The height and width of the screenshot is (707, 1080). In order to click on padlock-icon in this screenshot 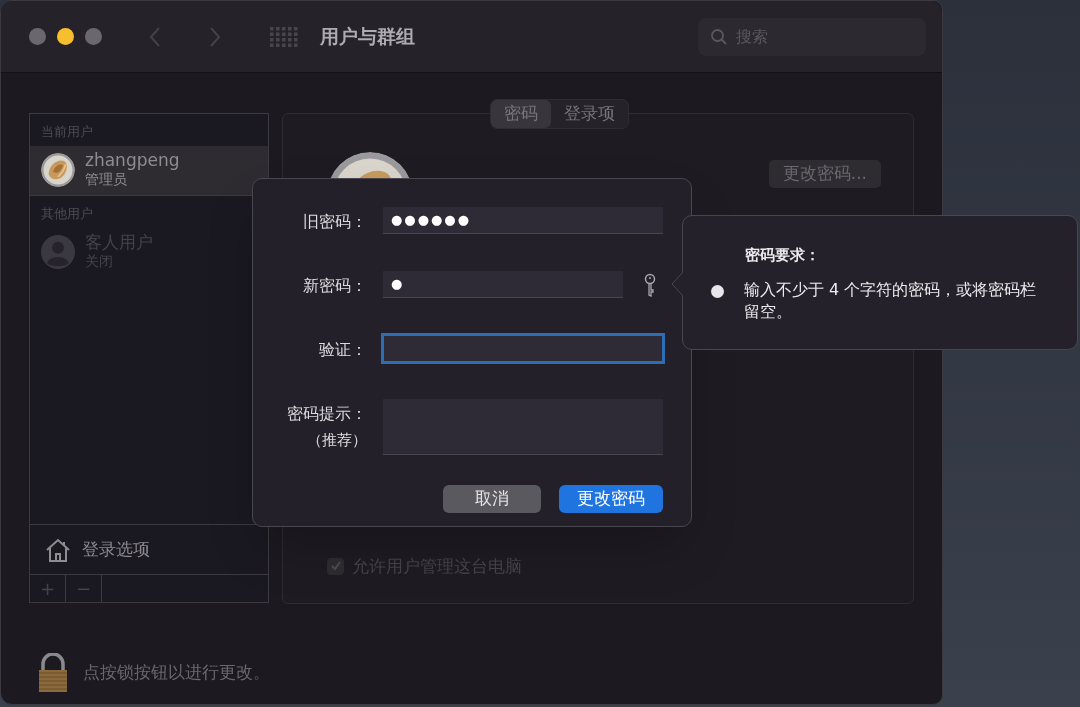, I will do `click(53, 673)`.